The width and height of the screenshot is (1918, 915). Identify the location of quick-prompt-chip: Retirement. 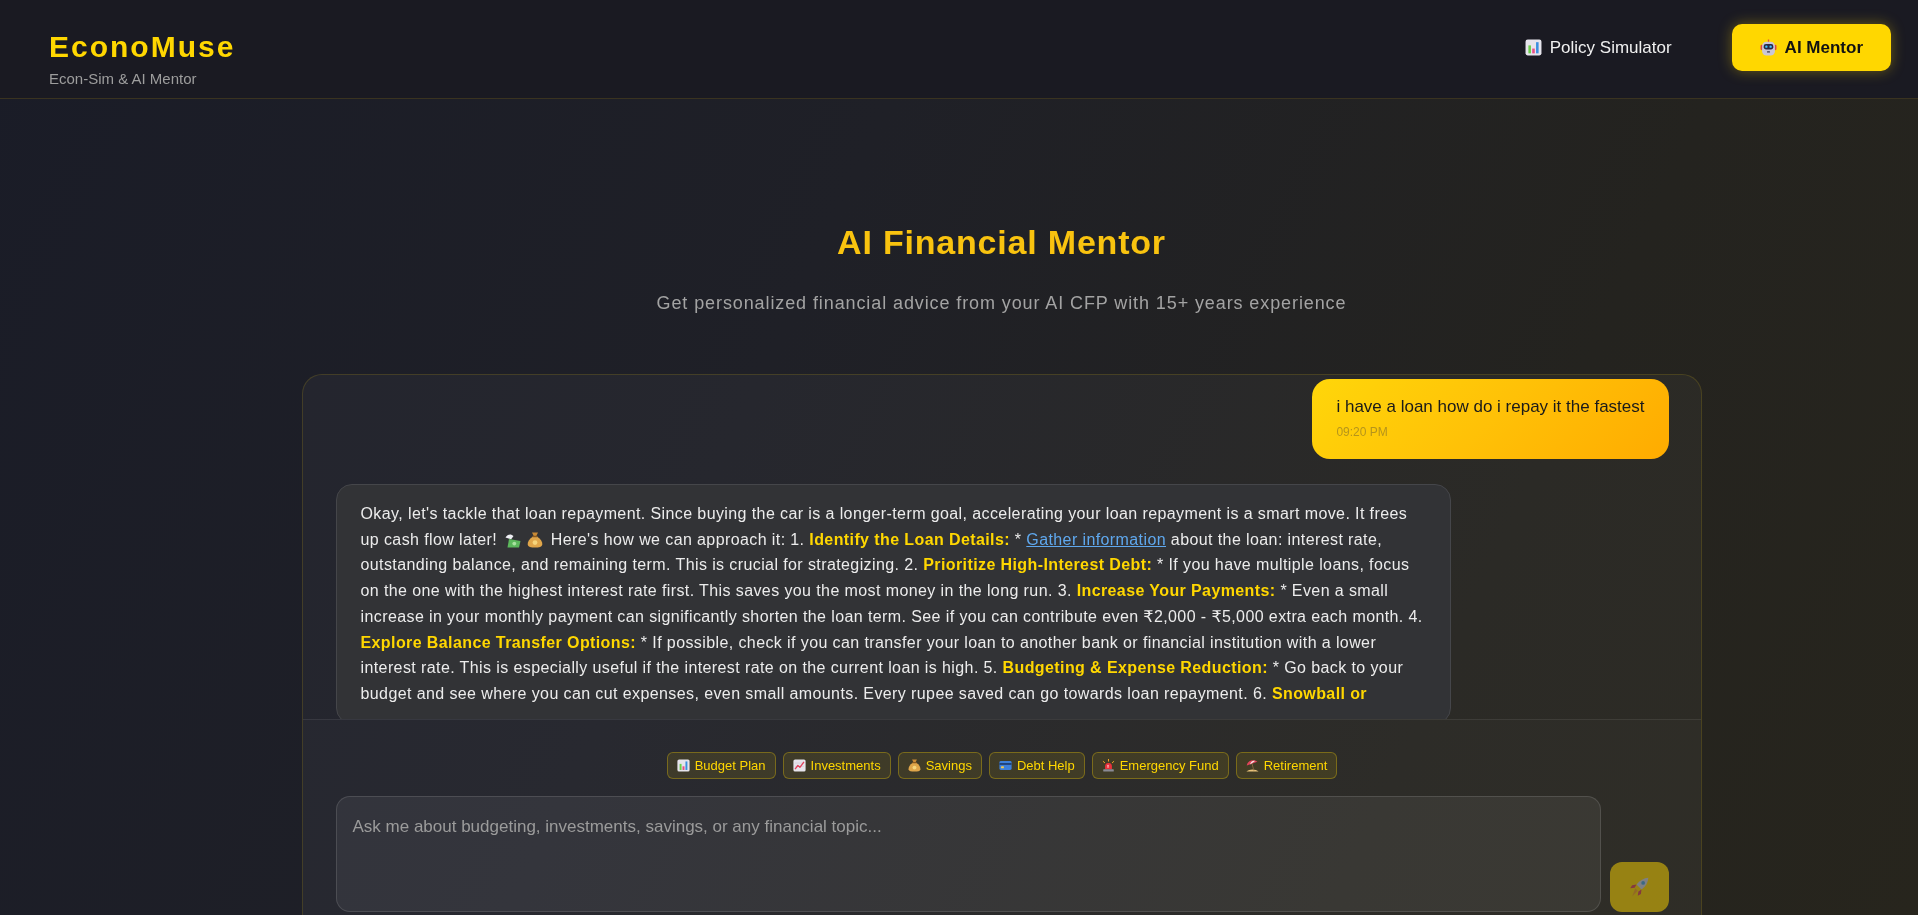
(1286, 765).